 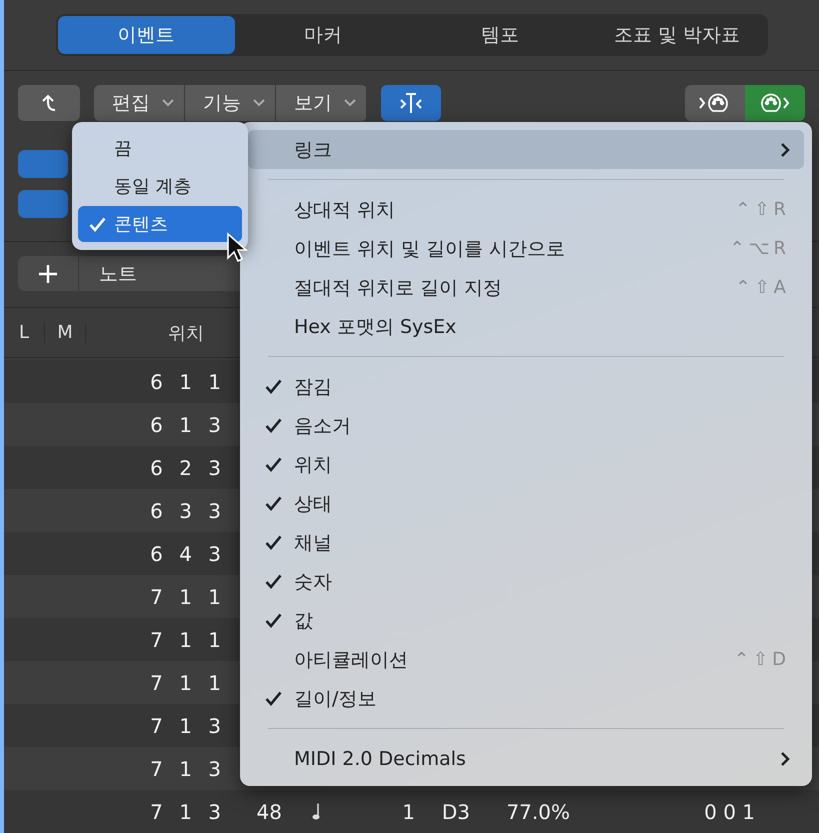 What do you see at coordinates (526, 542) in the screenshot?
I see `menu-item: 채널` at bounding box center [526, 542].